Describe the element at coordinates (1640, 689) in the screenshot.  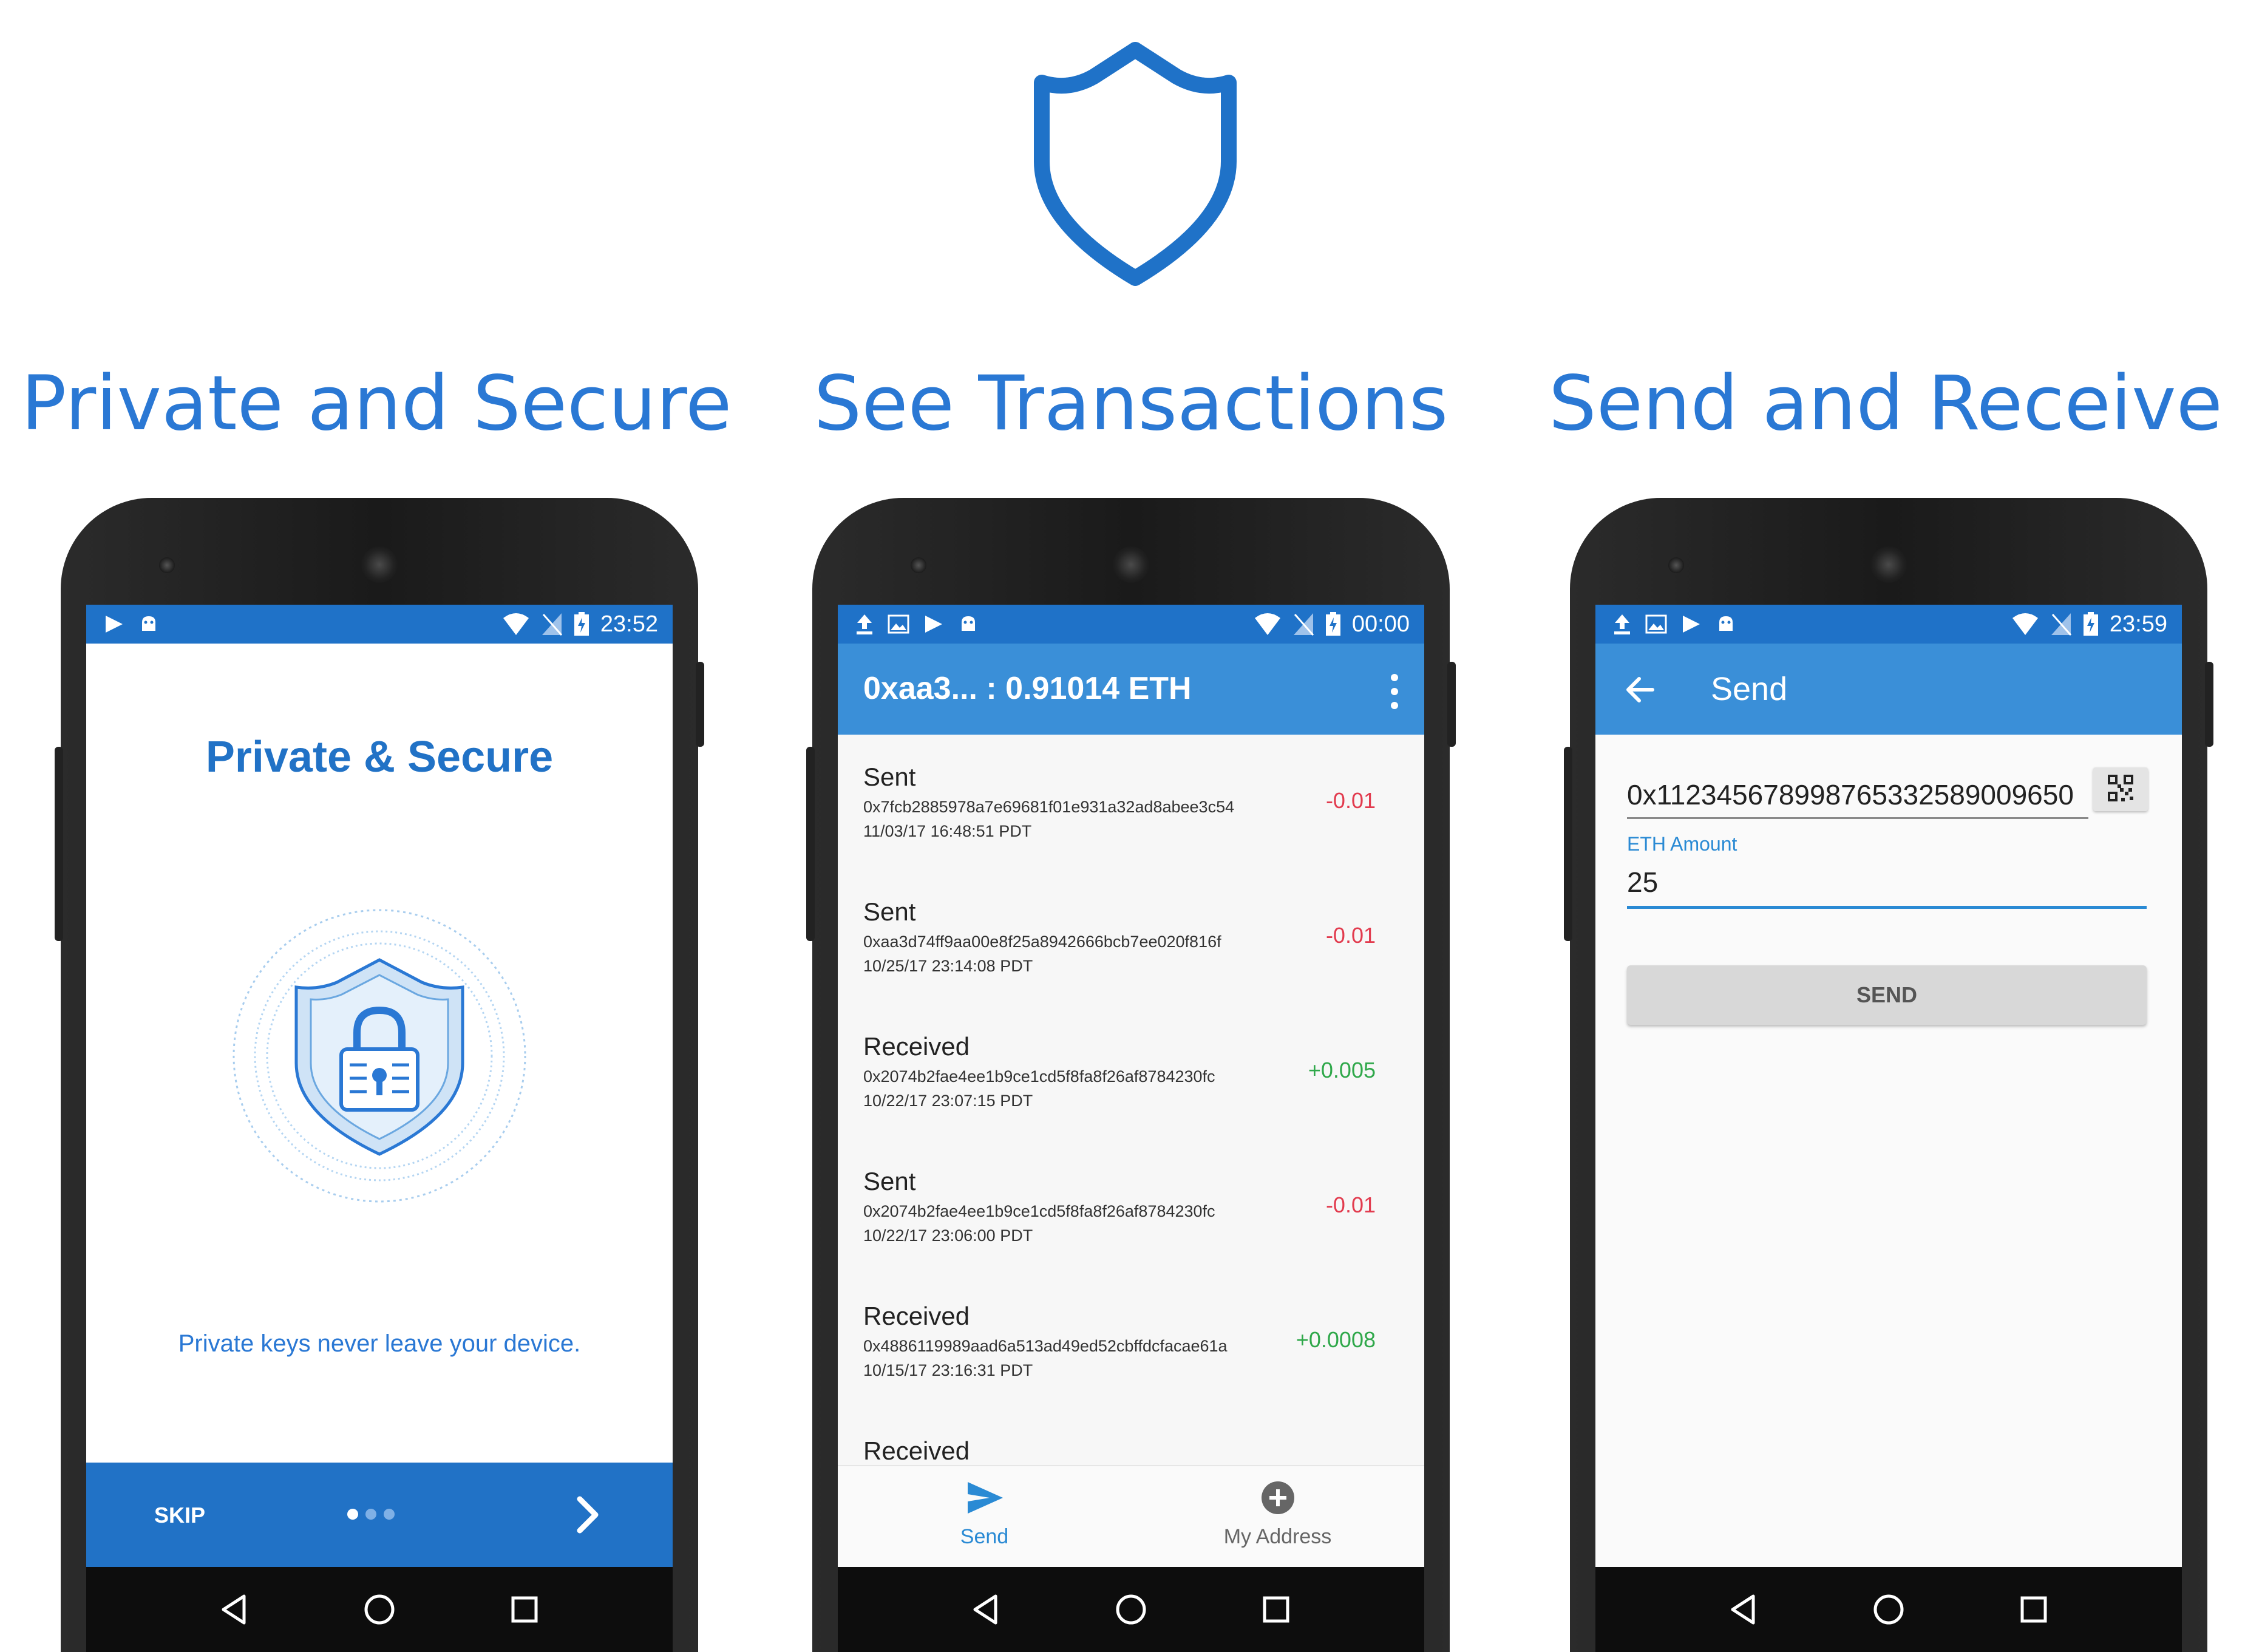
I see `back-arrow-icon` at that location.